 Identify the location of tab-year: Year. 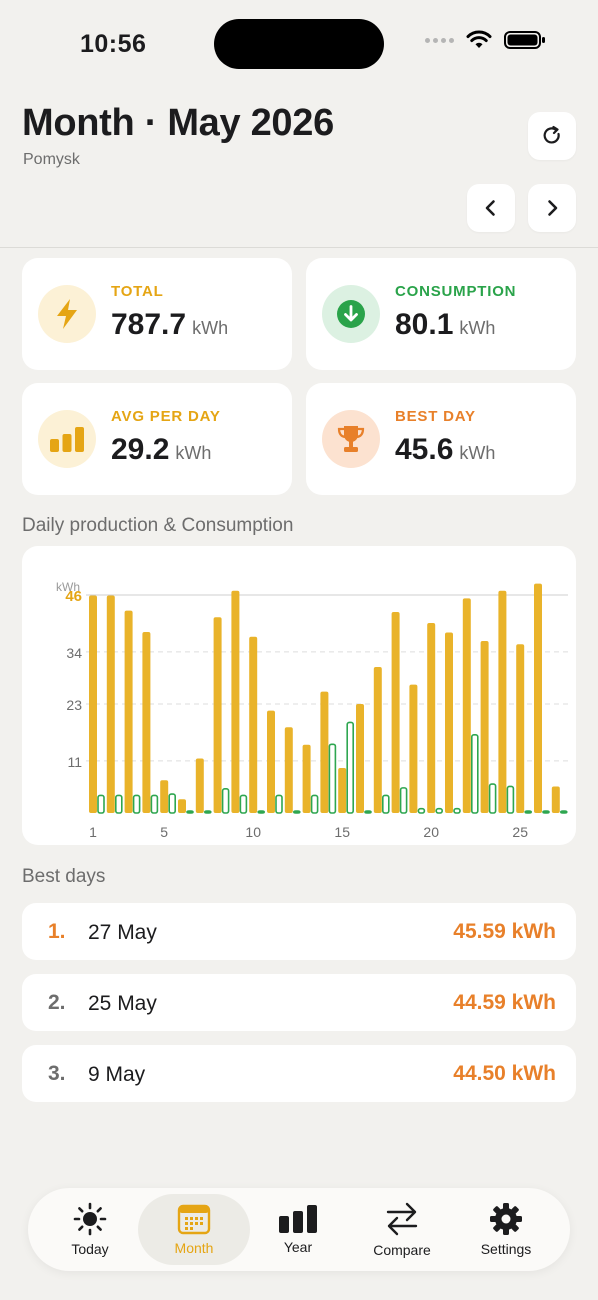
(298, 1229).